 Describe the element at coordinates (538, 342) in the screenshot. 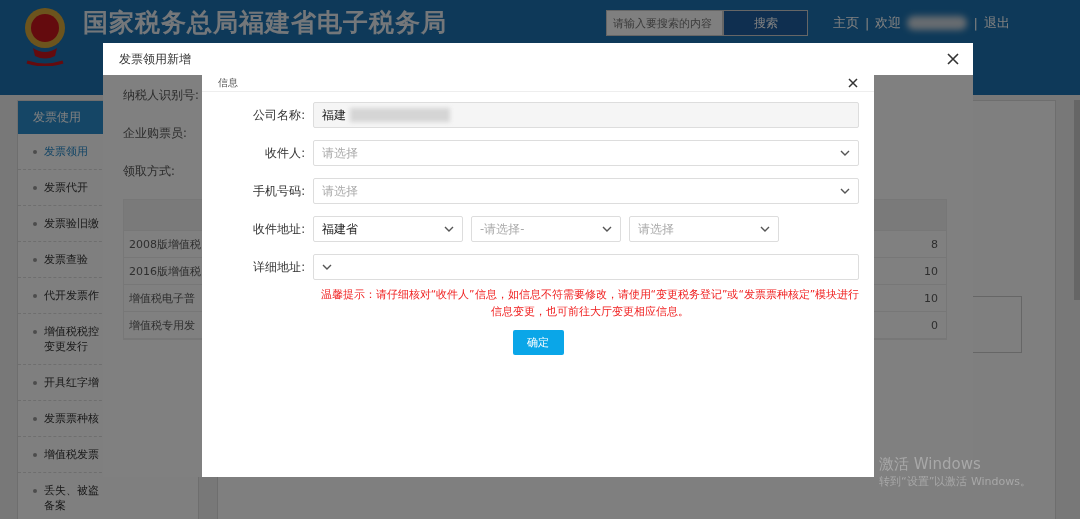

I see `confirm-button: 确定` at that location.